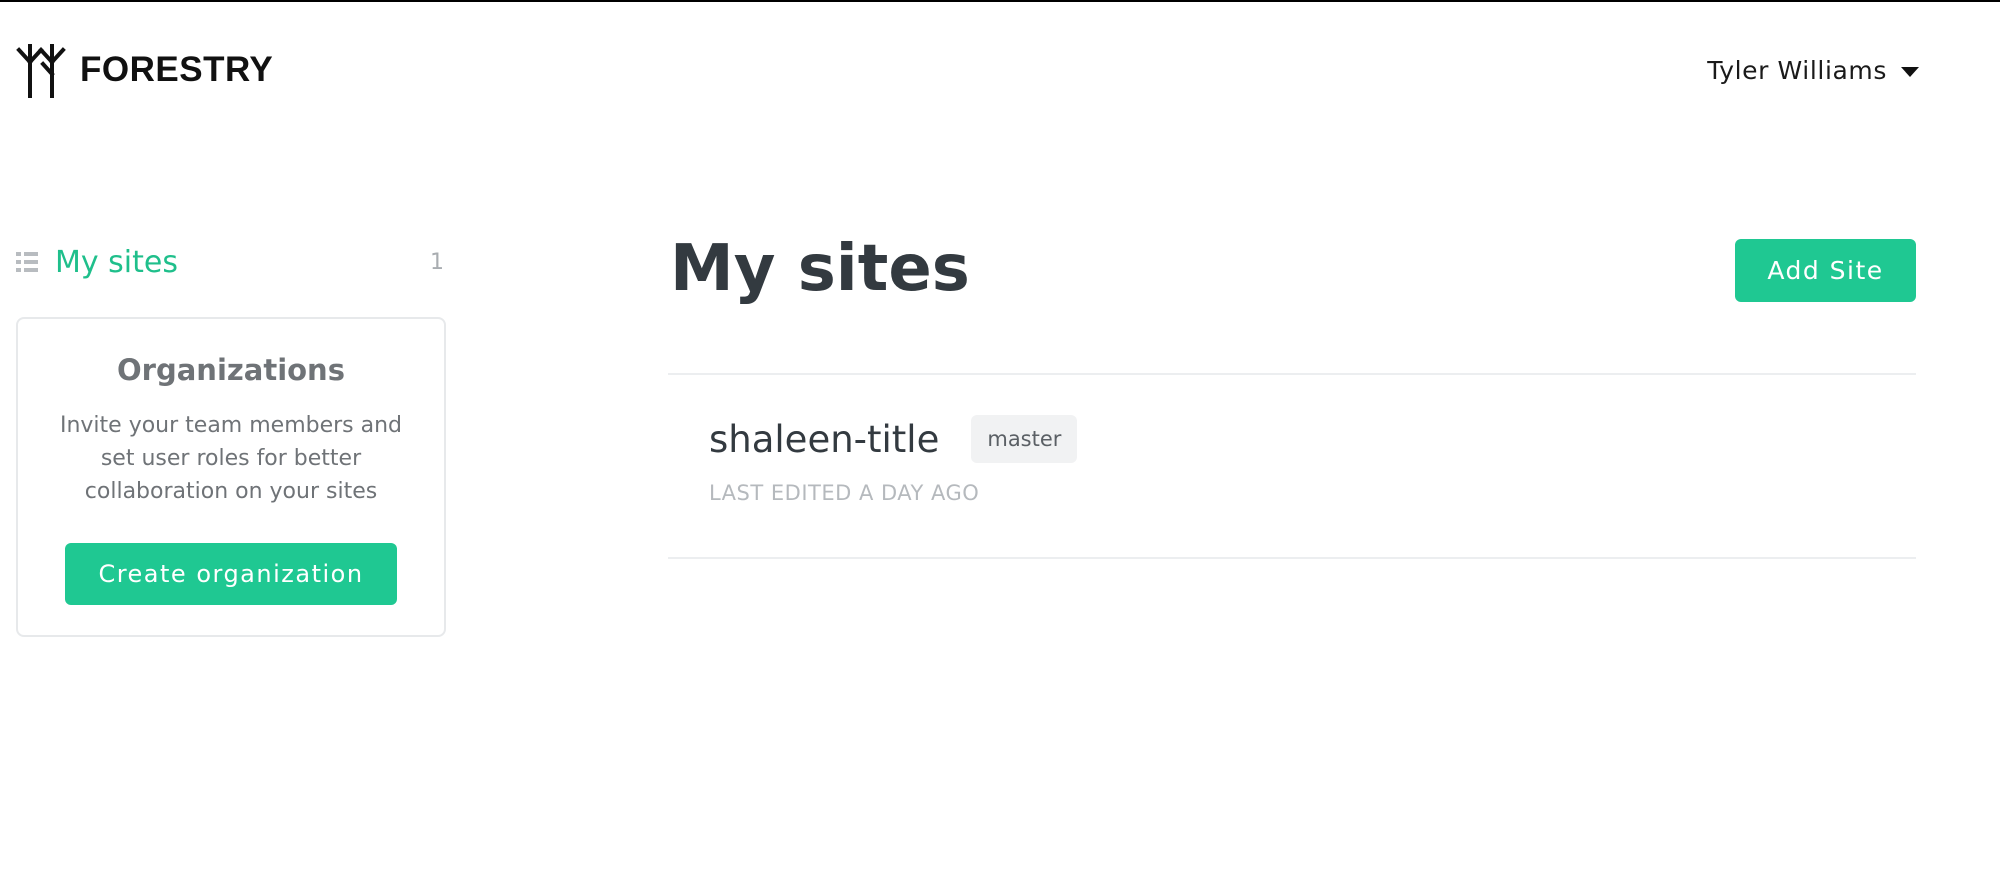 This screenshot has height=894, width=2000. Describe the element at coordinates (1797, 70) in the screenshot. I see `user-name: Tyler Williams` at that location.